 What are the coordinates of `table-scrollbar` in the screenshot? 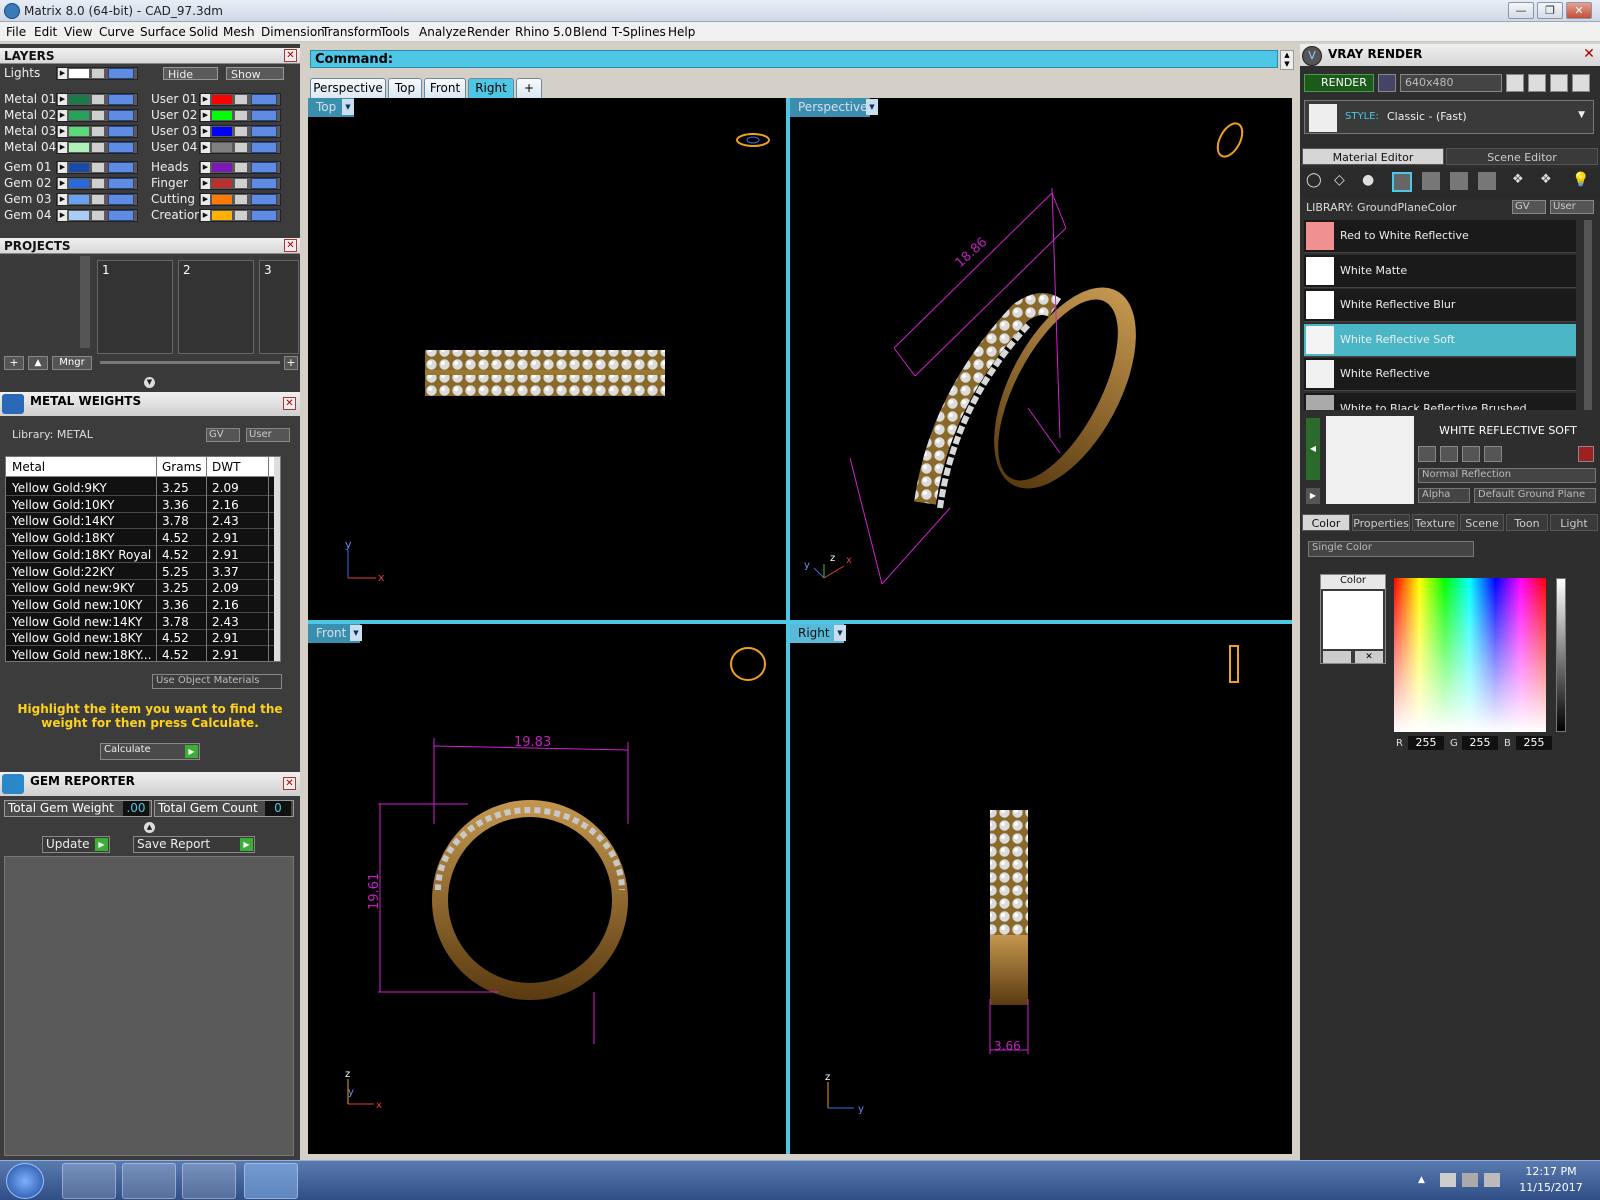 It's located at (277, 559).